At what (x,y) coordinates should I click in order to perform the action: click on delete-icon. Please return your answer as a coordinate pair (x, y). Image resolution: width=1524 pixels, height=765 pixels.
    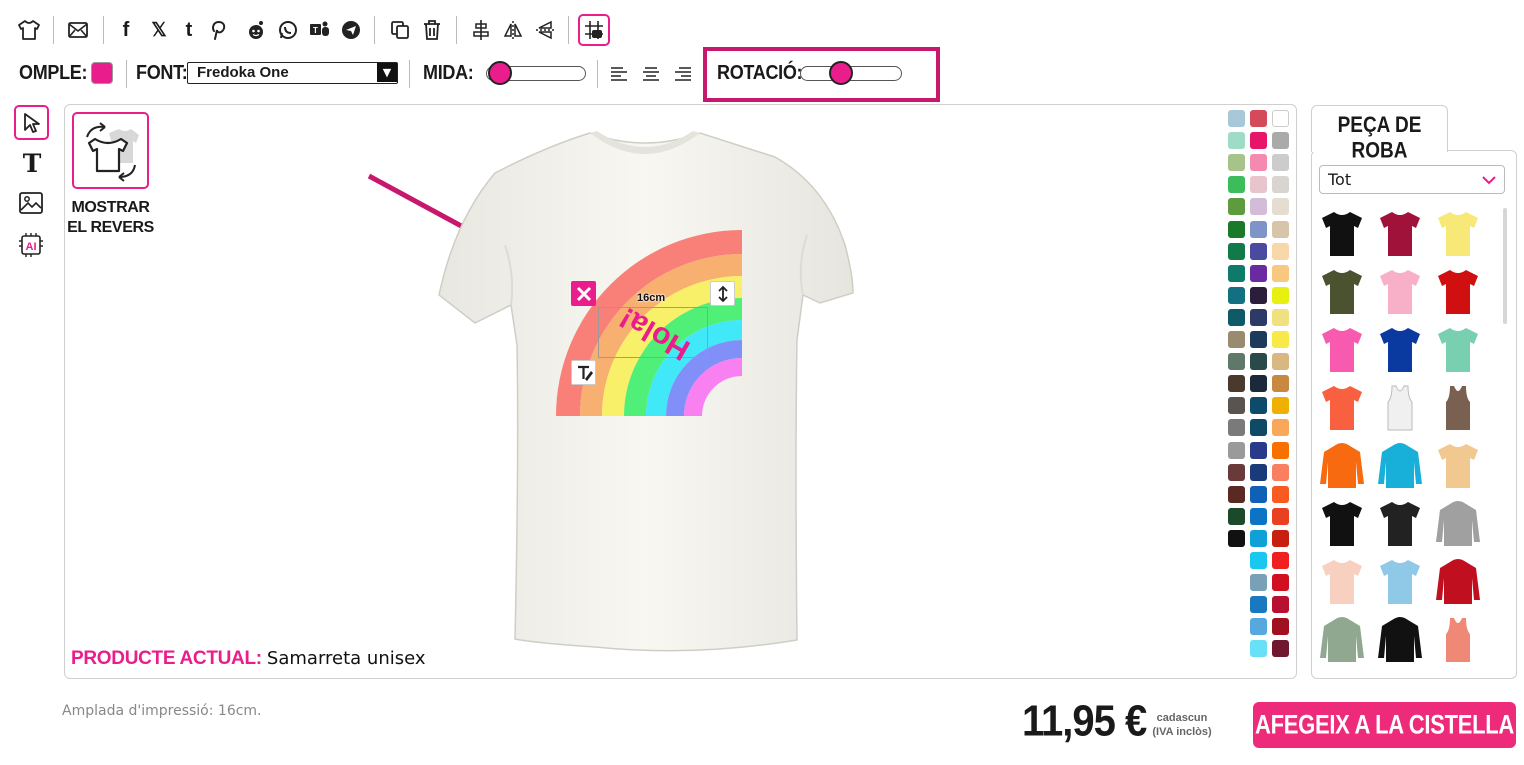
    Looking at the image, I should click on (432, 30).